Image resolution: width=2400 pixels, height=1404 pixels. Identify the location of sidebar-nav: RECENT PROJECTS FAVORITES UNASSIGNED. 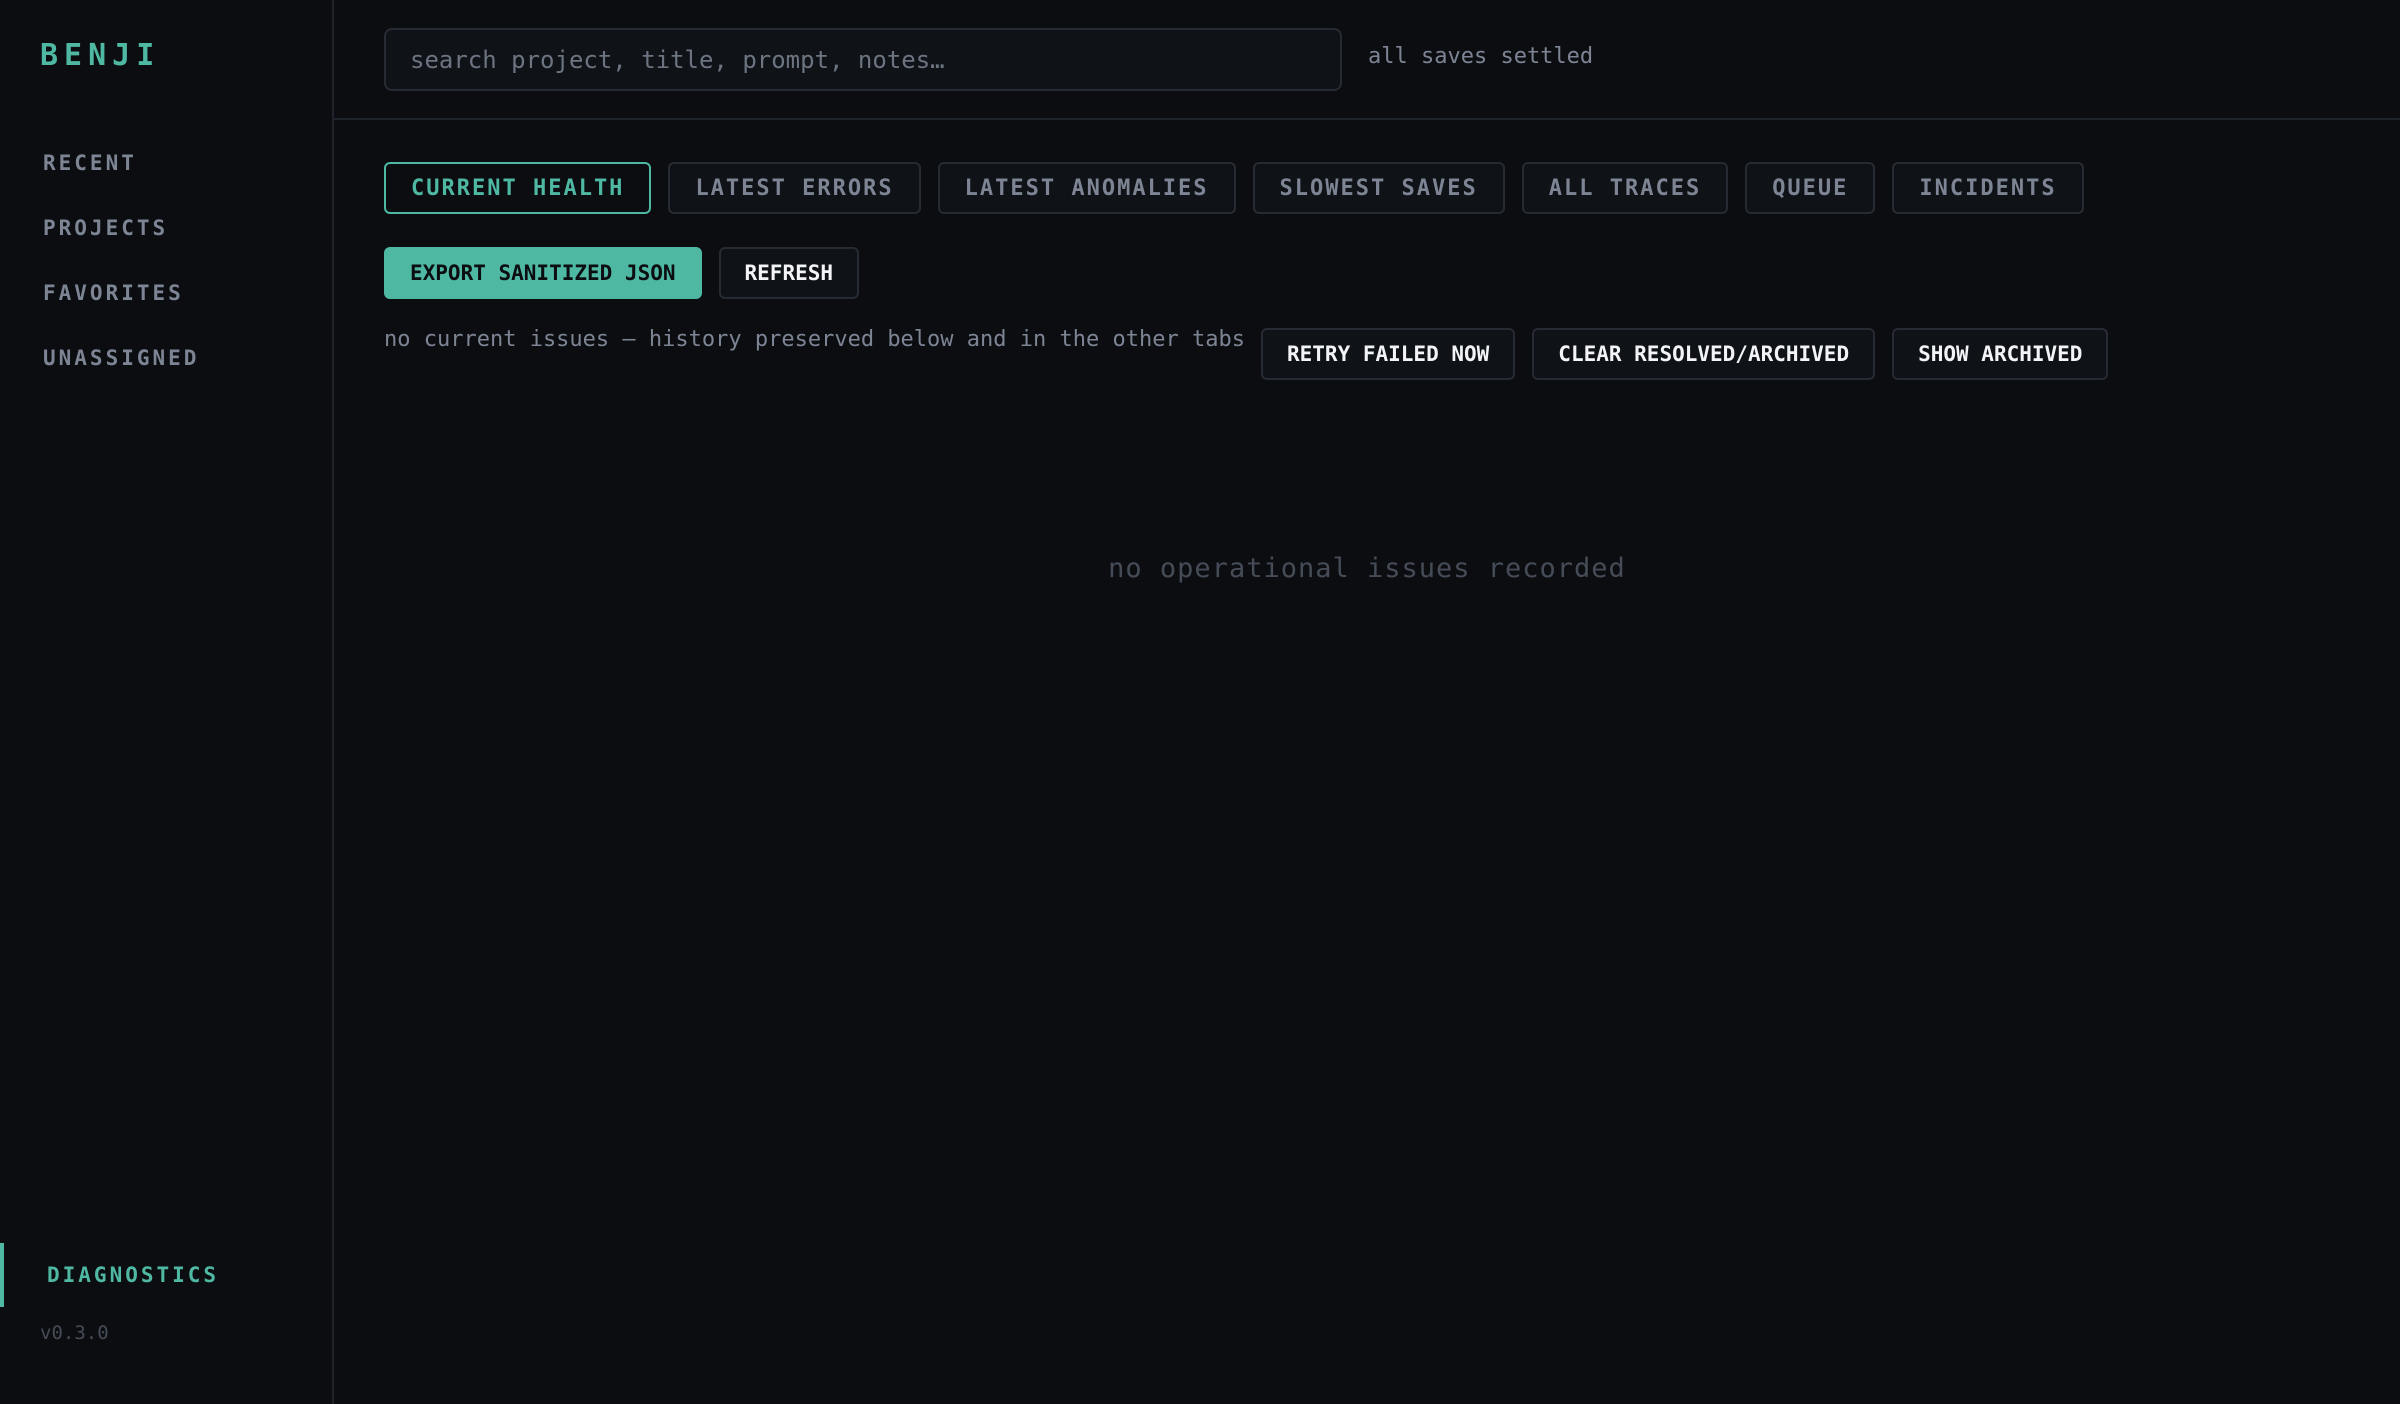
(166, 260).